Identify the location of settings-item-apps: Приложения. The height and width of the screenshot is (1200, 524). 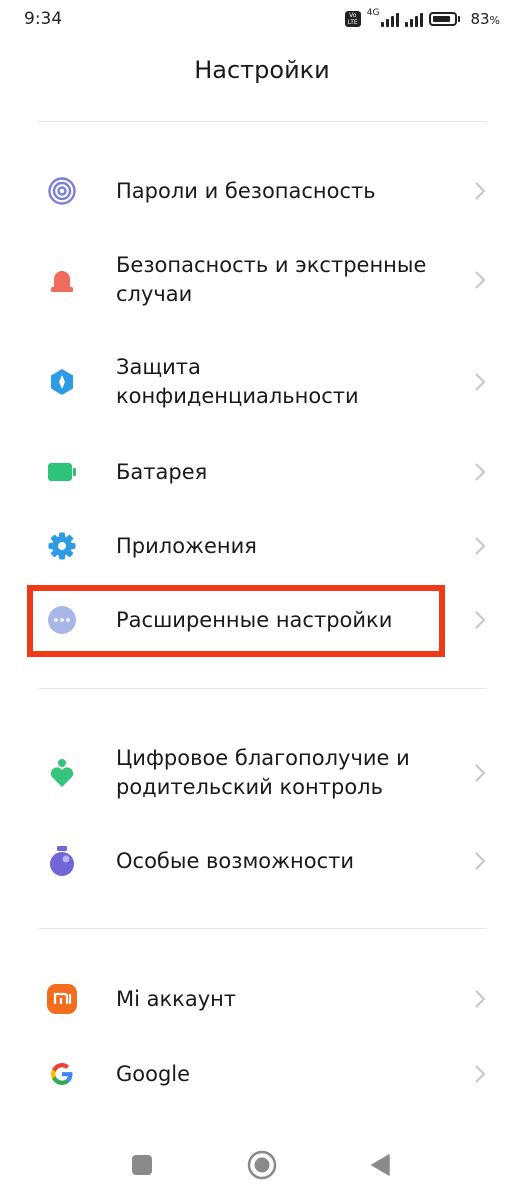
(262, 546).